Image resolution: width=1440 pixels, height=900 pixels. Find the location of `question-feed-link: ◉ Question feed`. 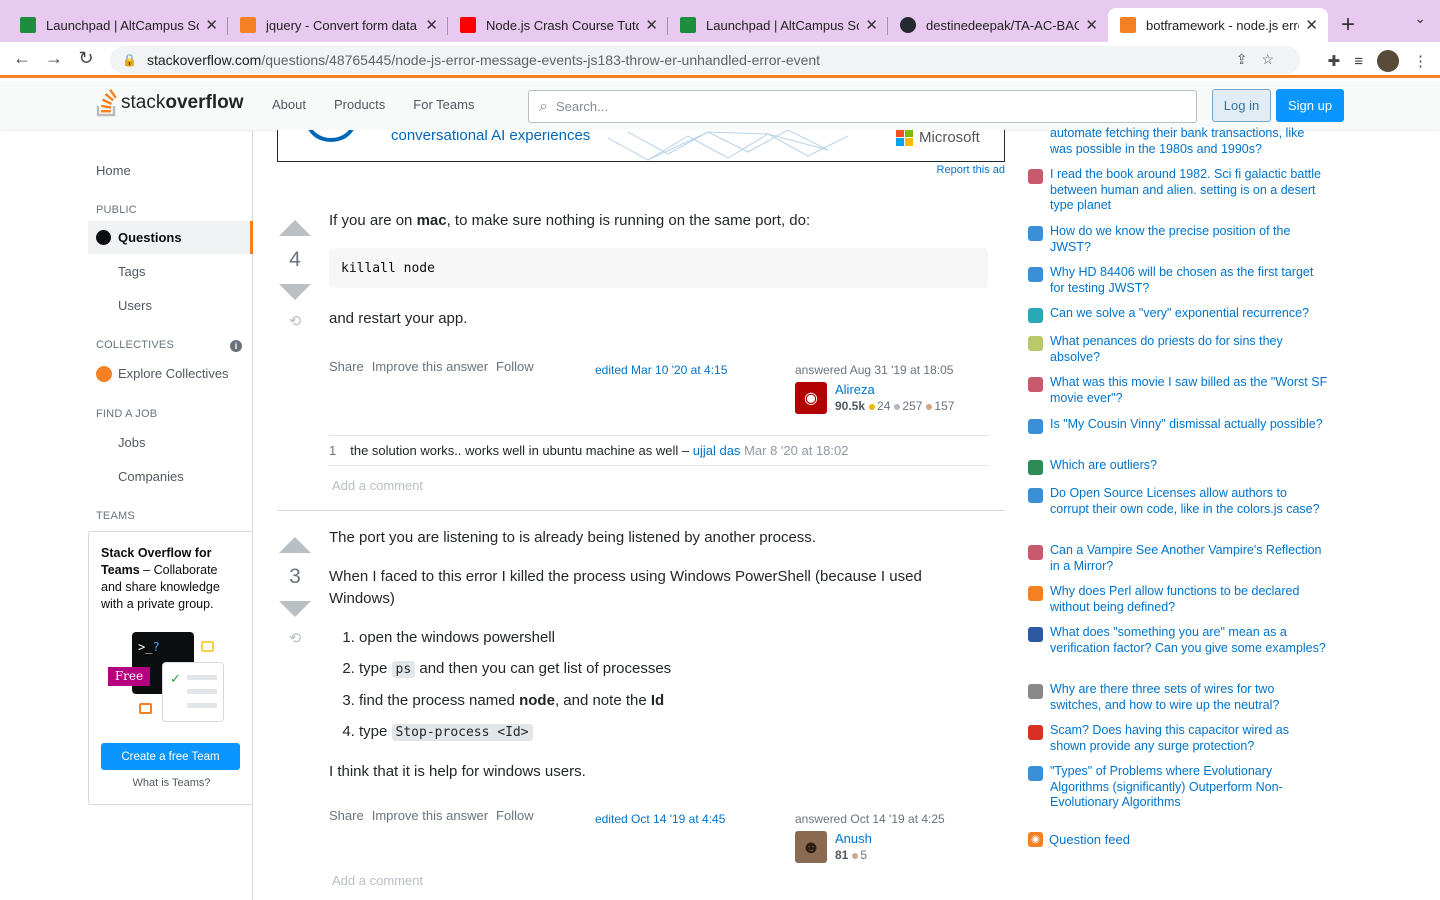

question-feed-link: ◉ Question feed is located at coordinates (1079, 839).